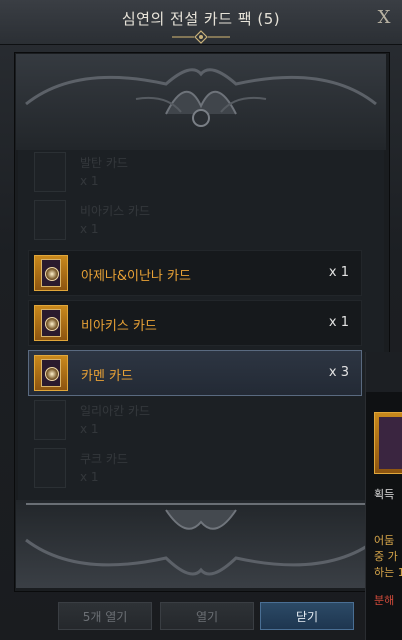  What do you see at coordinates (104, 459) in the screenshot?
I see `item-name: 쿠크 카드` at bounding box center [104, 459].